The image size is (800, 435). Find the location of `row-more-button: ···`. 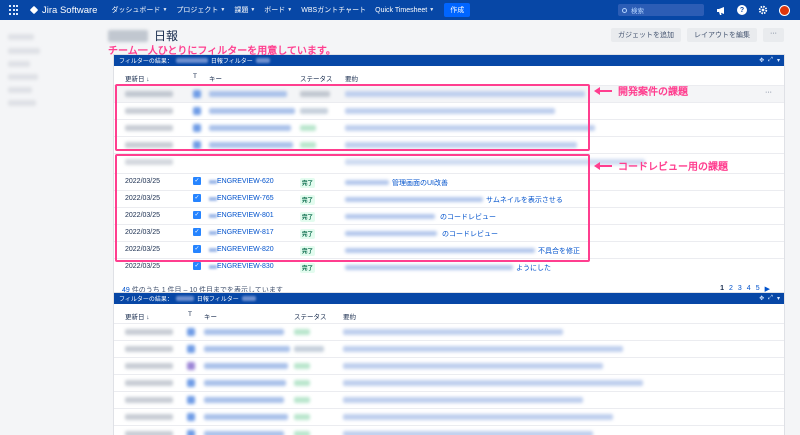

row-more-button: ··· is located at coordinates (768, 92).